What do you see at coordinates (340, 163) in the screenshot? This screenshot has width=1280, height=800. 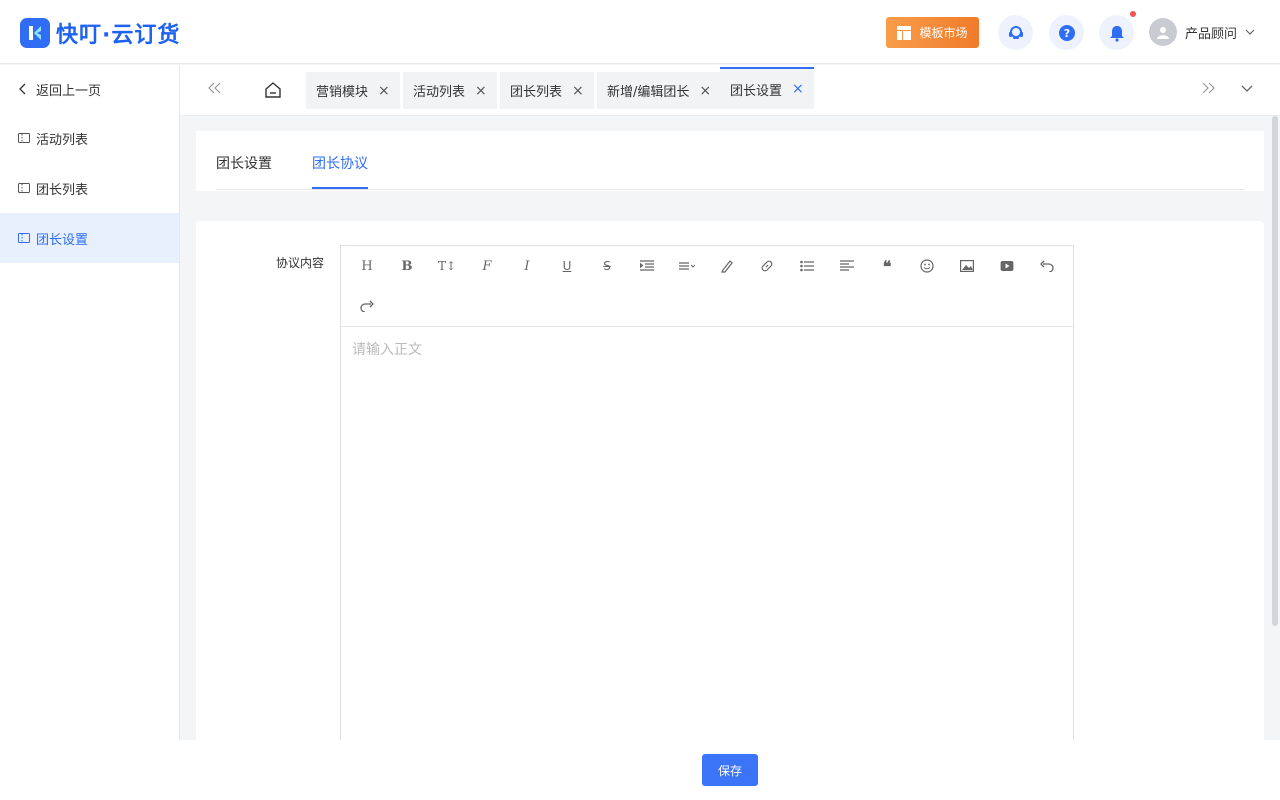 I see `subtab-leader-agreement: 团长协议` at bounding box center [340, 163].